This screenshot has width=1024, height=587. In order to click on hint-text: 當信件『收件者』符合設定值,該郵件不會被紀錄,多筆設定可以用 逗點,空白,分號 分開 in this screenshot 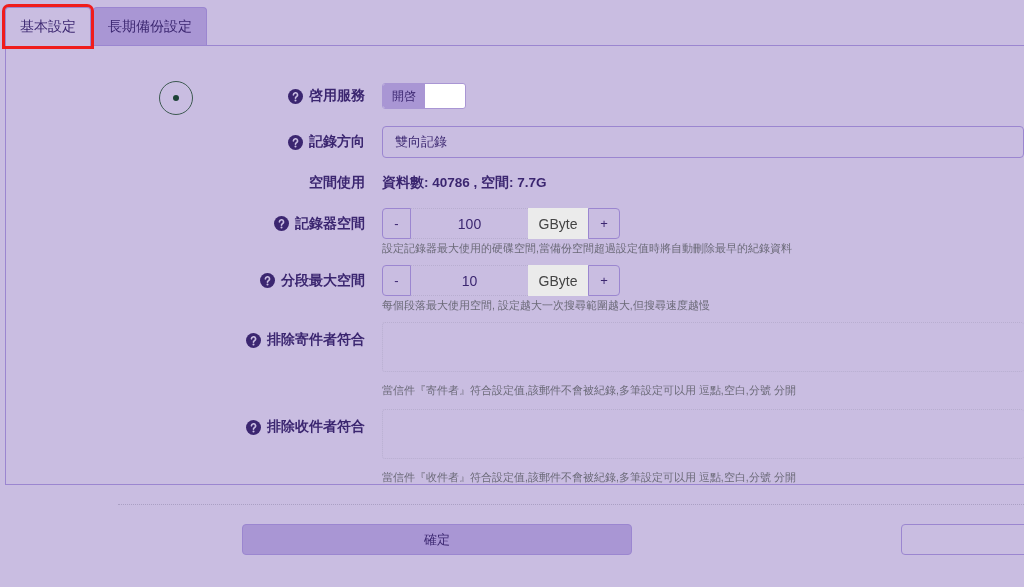, I will do `click(589, 477)`.